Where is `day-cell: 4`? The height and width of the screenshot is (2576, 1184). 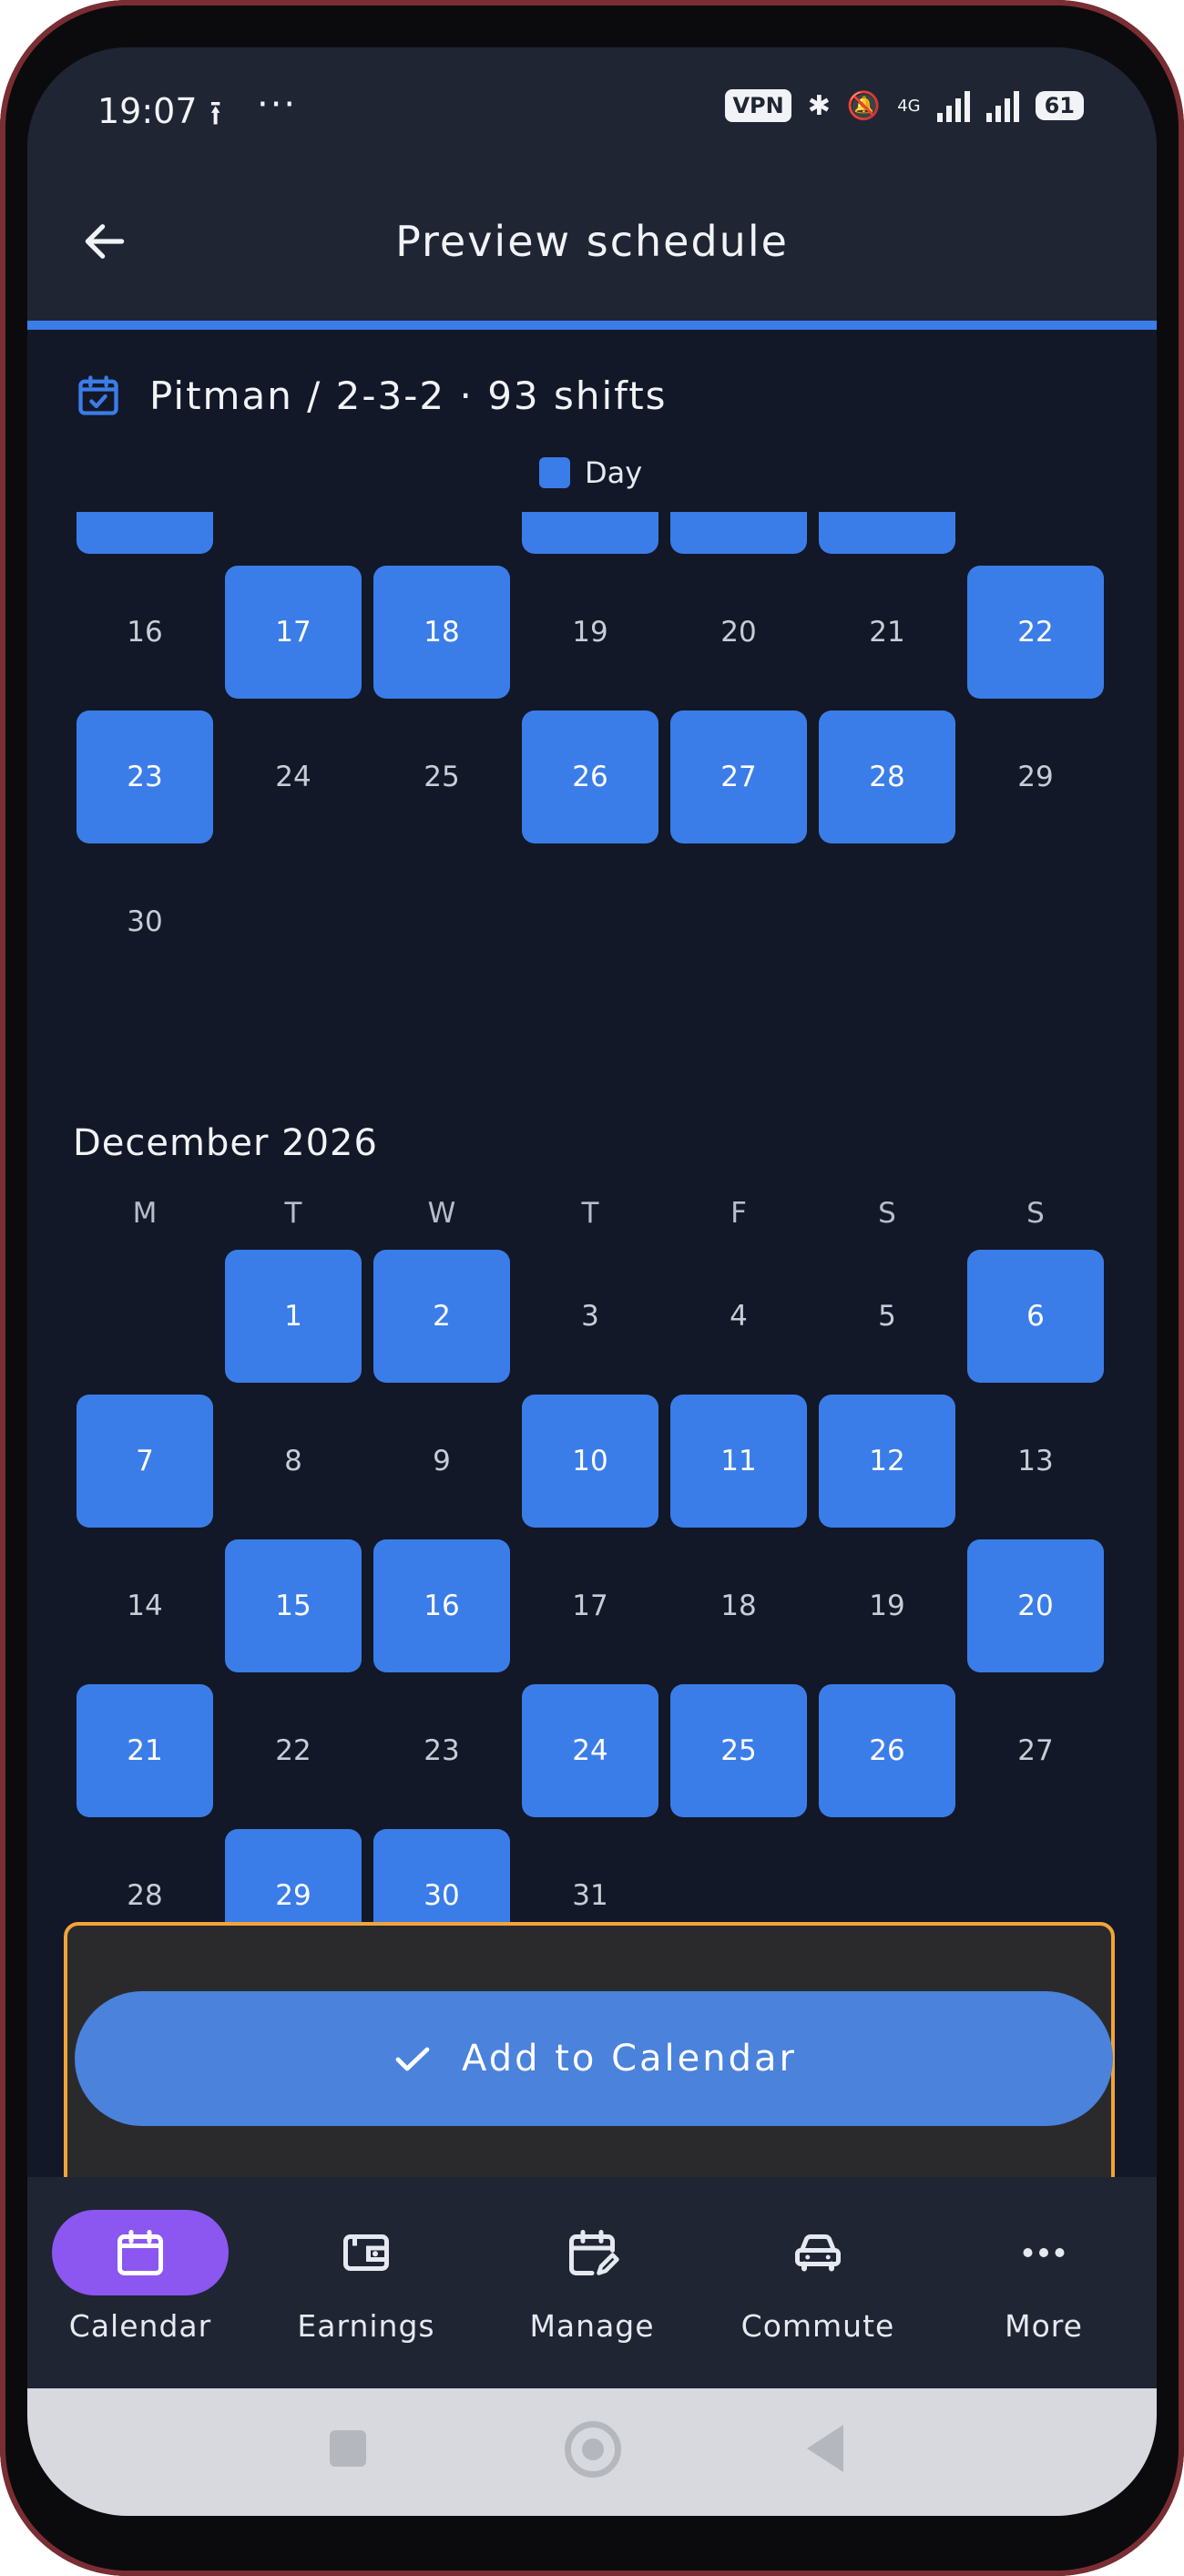
day-cell: 4 is located at coordinates (739, 1316).